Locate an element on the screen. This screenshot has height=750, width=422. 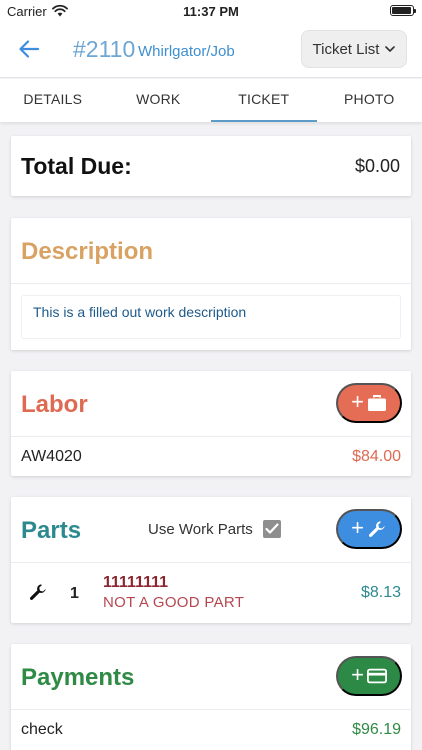
total-due-card: Total Due: $0.00 is located at coordinates (211, 166).